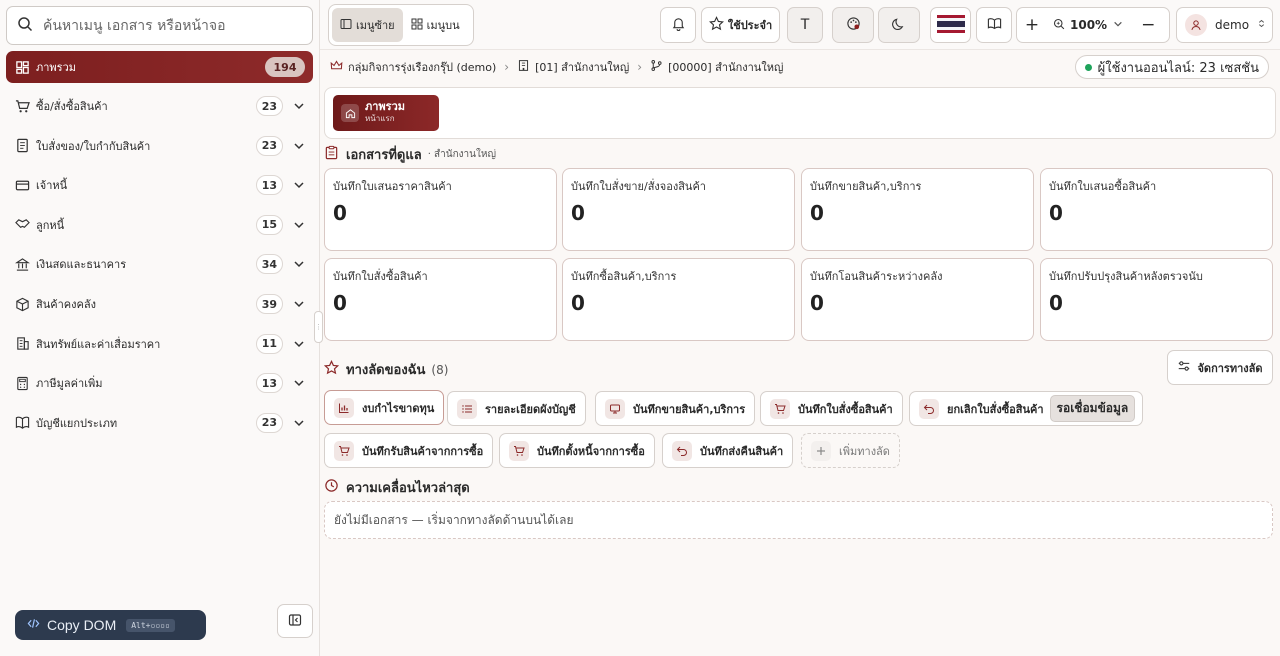 This screenshot has height=656, width=1280. I want to click on topbar: เมนูซ้าย เมนูบน ใช้ประจำ T + 100% − demo, so click(800, 25).